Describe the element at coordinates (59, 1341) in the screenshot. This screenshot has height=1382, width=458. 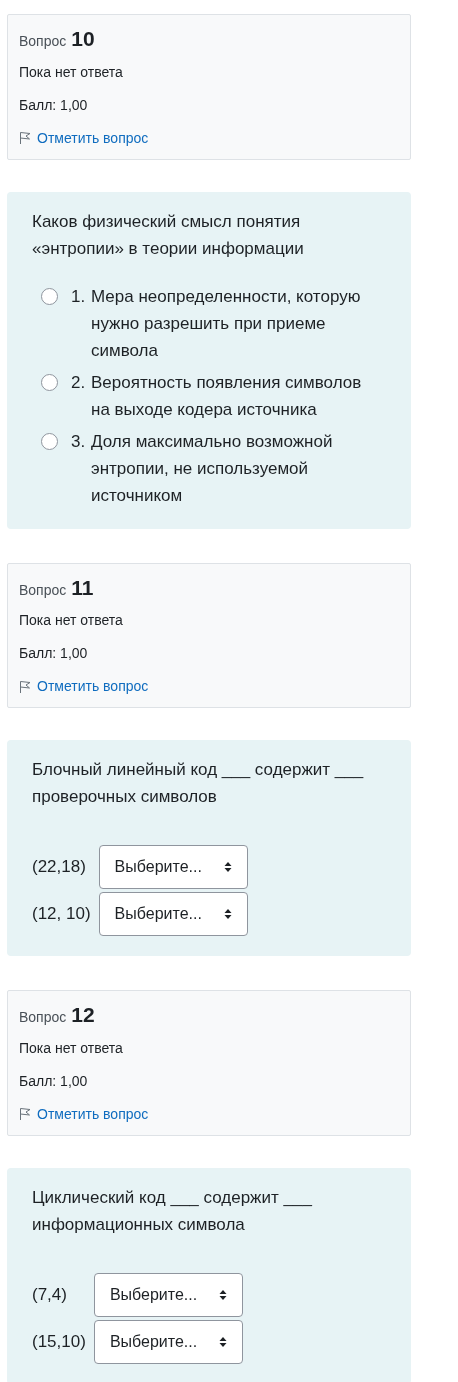
I see `row-label: (15,10)` at that location.